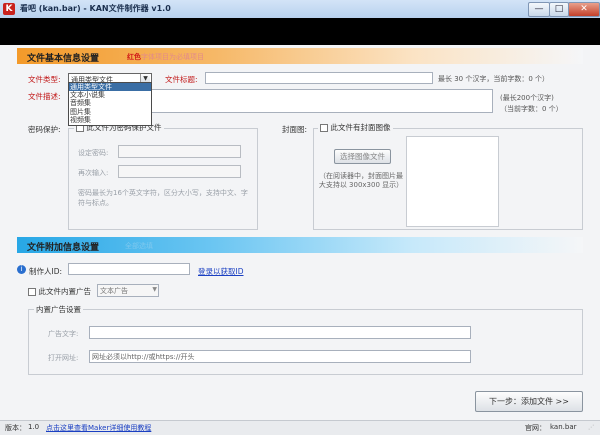 This screenshot has width=600, height=435. What do you see at coordinates (221, 271) in the screenshot?
I see `login-link: 登录以获取ID` at bounding box center [221, 271].